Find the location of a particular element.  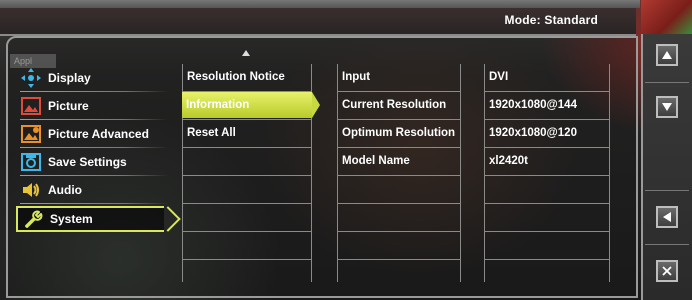

info-value-optimum-resolution: 1920x1080@120 is located at coordinates (547, 134).